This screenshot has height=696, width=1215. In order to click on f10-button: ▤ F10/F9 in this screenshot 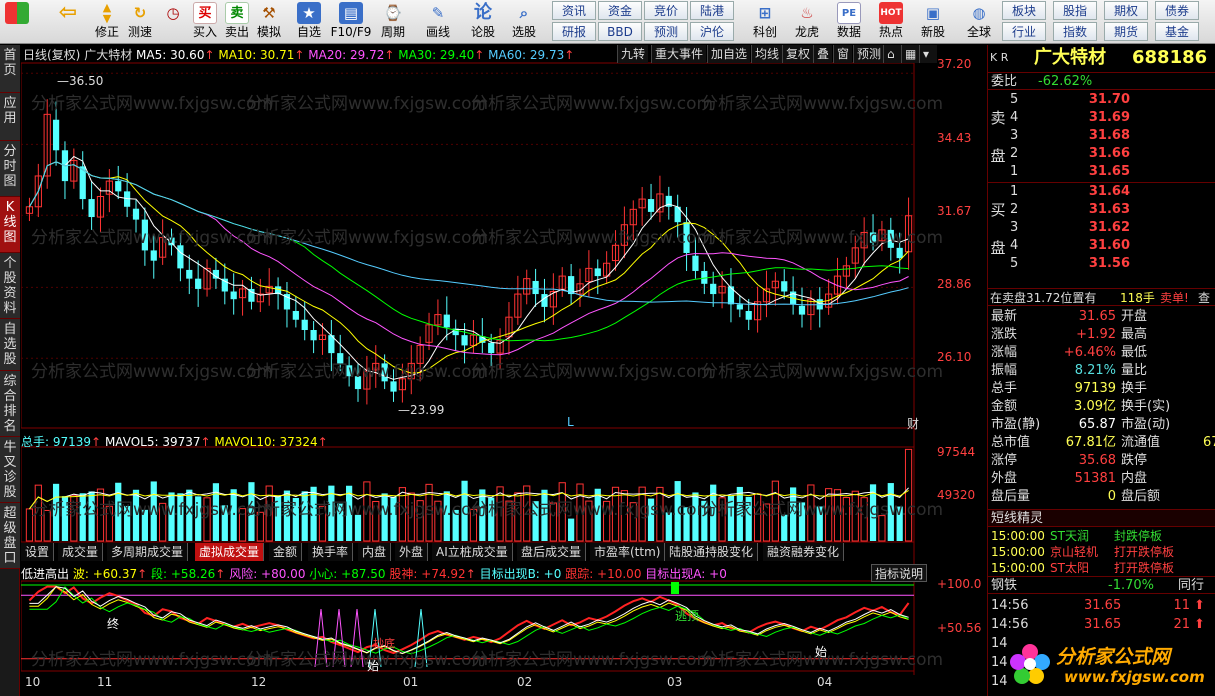, I will do `click(351, 22)`.